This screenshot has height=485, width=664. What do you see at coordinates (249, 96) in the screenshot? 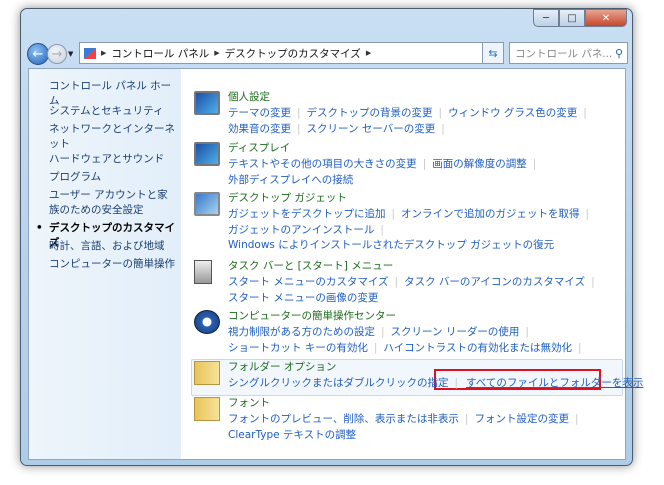
I see `section-title-personalization: 個人設定` at bounding box center [249, 96].